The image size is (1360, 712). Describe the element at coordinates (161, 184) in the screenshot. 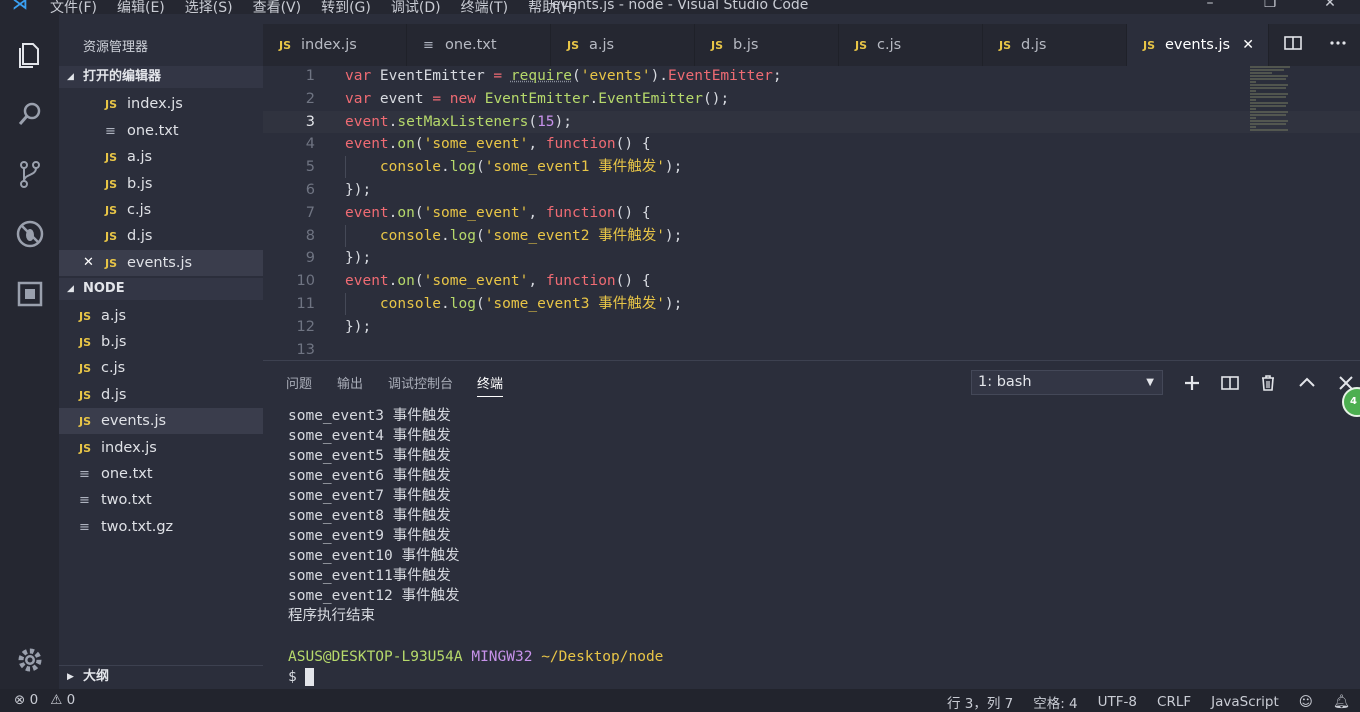

I see `open-editor-item: JS b.js` at that location.